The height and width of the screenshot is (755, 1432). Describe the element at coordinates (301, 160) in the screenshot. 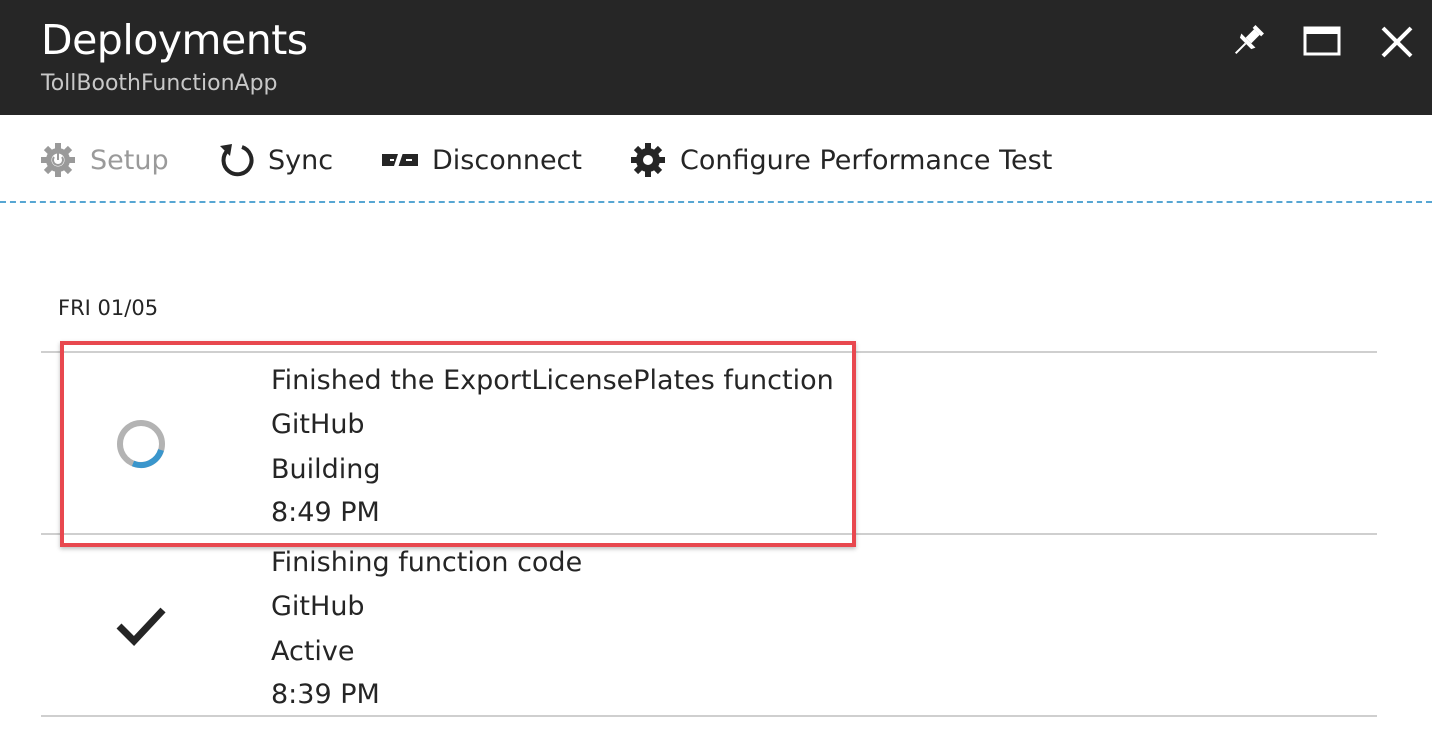

I see `sync-label: Sync` at that location.